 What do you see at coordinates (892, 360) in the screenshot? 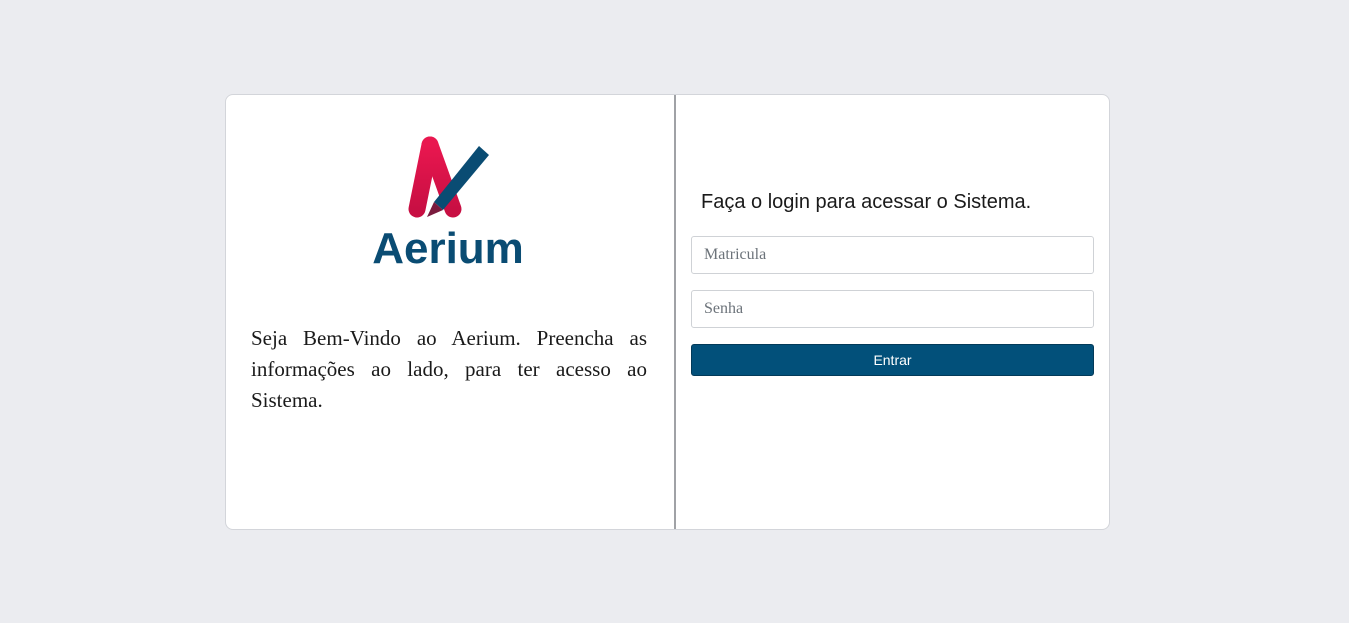
I see `entrar-button: Entrar` at bounding box center [892, 360].